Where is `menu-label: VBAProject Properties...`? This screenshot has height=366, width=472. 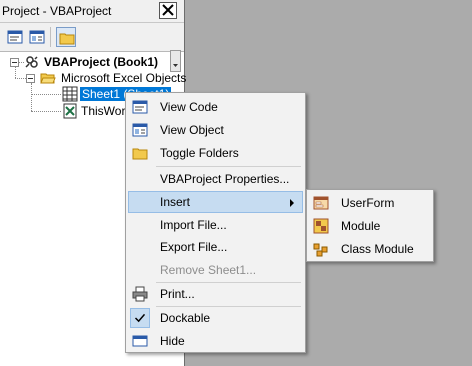 menu-label: VBAProject Properties... is located at coordinates (225, 179).